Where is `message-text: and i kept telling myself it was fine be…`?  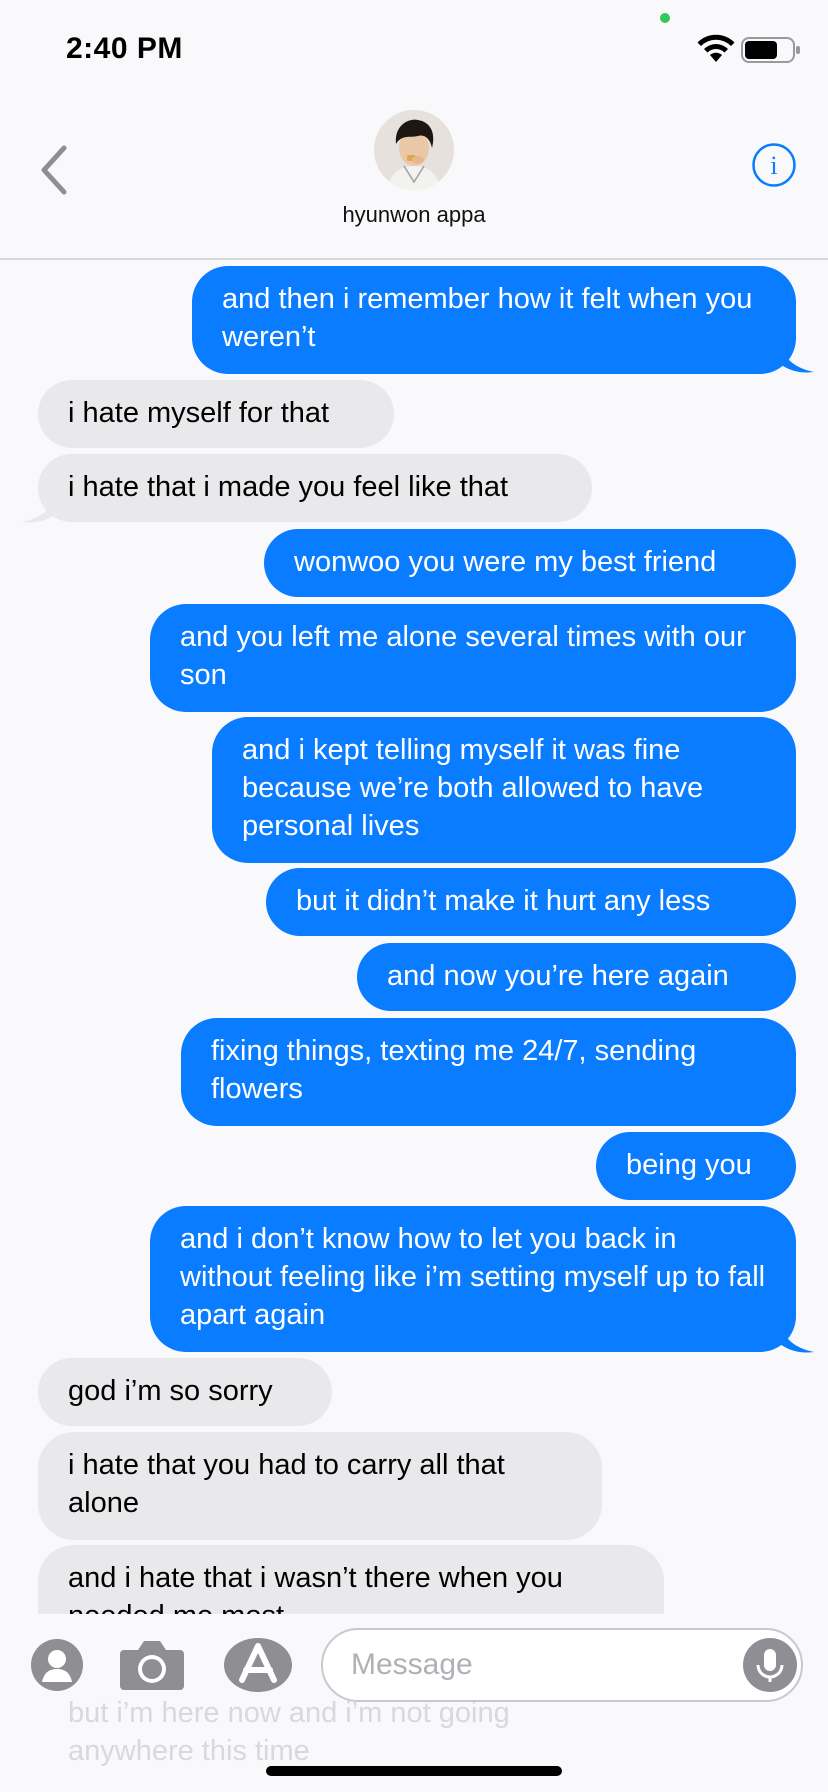 message-text: and i kept telling myself it was fine be… is located at coordinates (473, 788).